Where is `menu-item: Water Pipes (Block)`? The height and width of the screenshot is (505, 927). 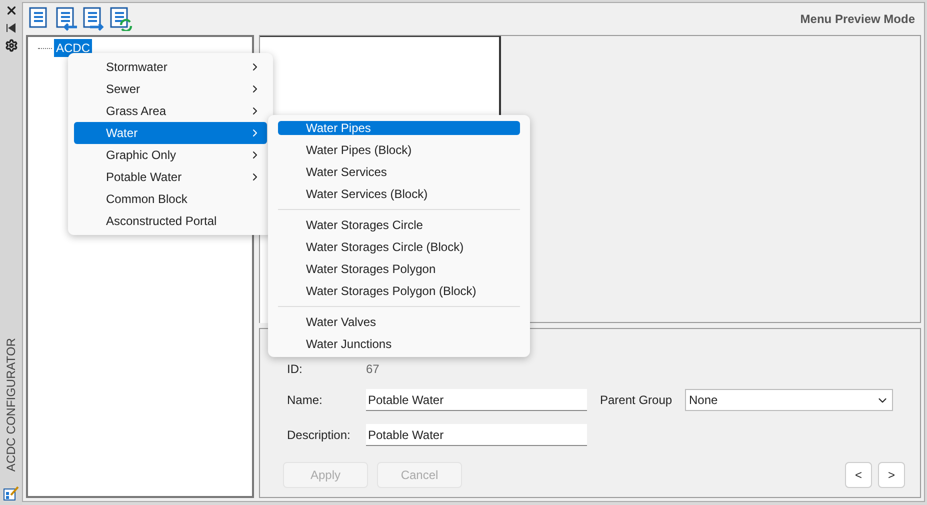 menu-item: Water Pipes (Block) is located at coordinates (399, 150).